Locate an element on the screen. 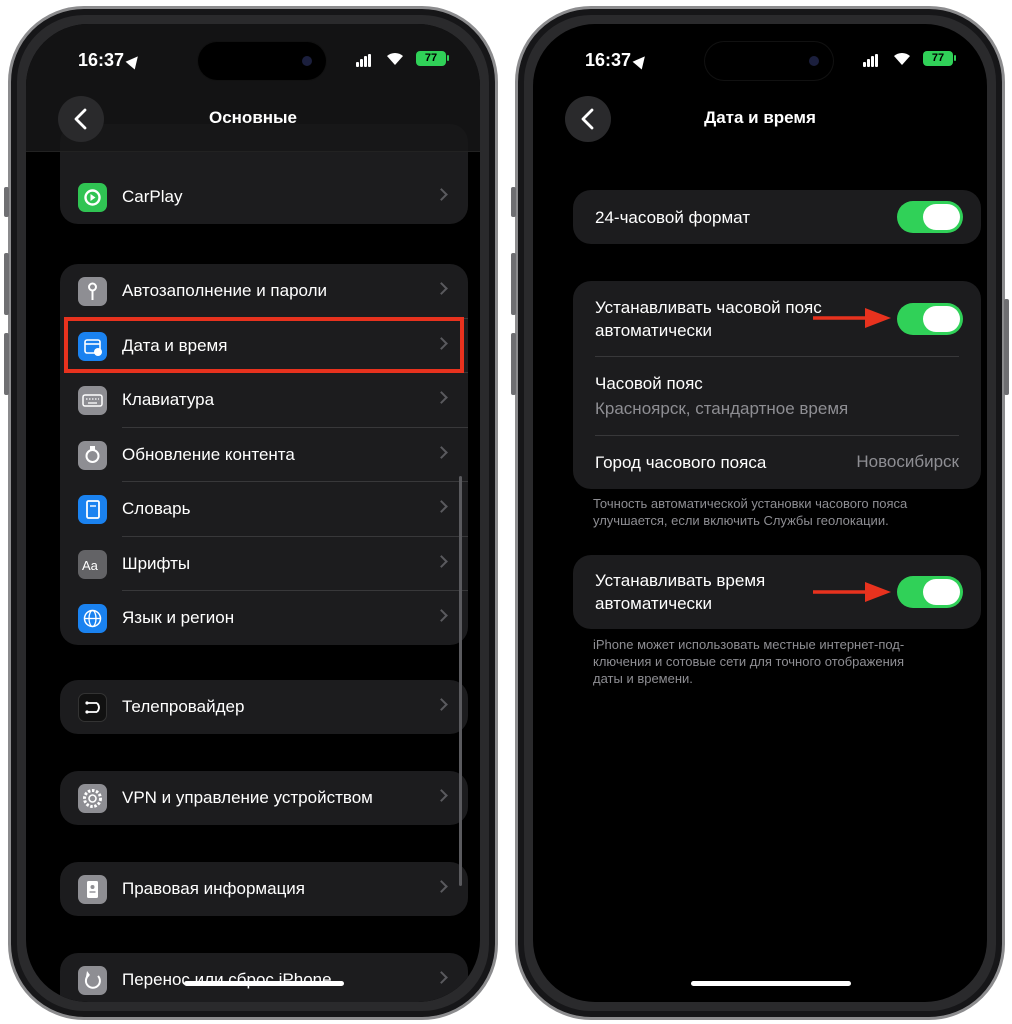 Image resolution: width=1012 pixels, height=1024 pixels. settings-row-label: Телепровайдер is located at coordinates (183, 706).